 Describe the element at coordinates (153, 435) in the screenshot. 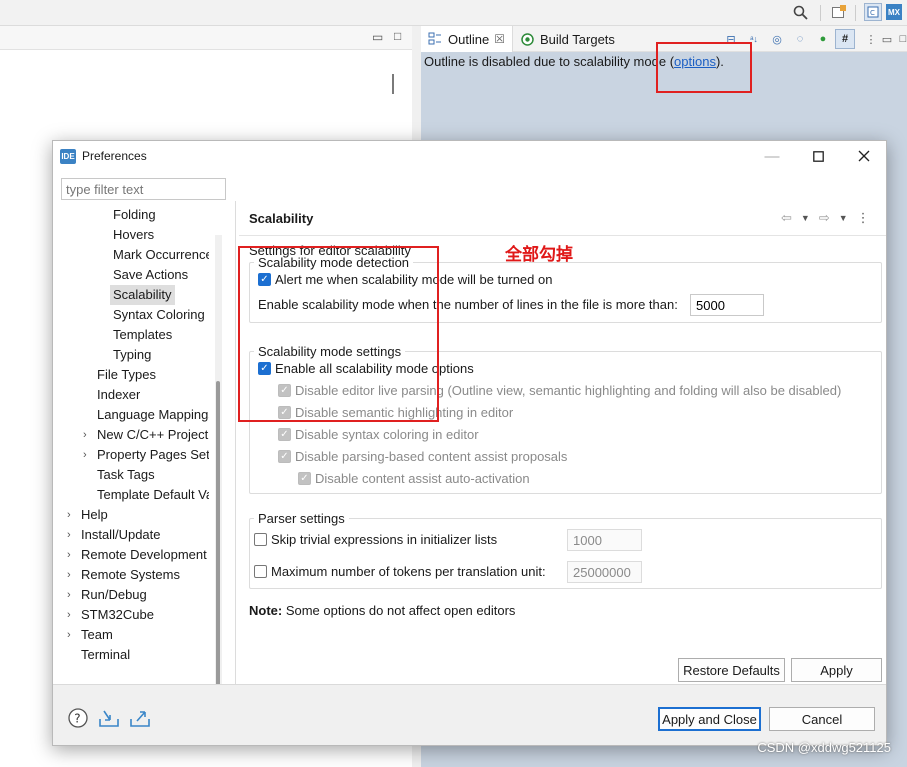

I see `tree-item: New C/C++ Project Wizard` at that location.